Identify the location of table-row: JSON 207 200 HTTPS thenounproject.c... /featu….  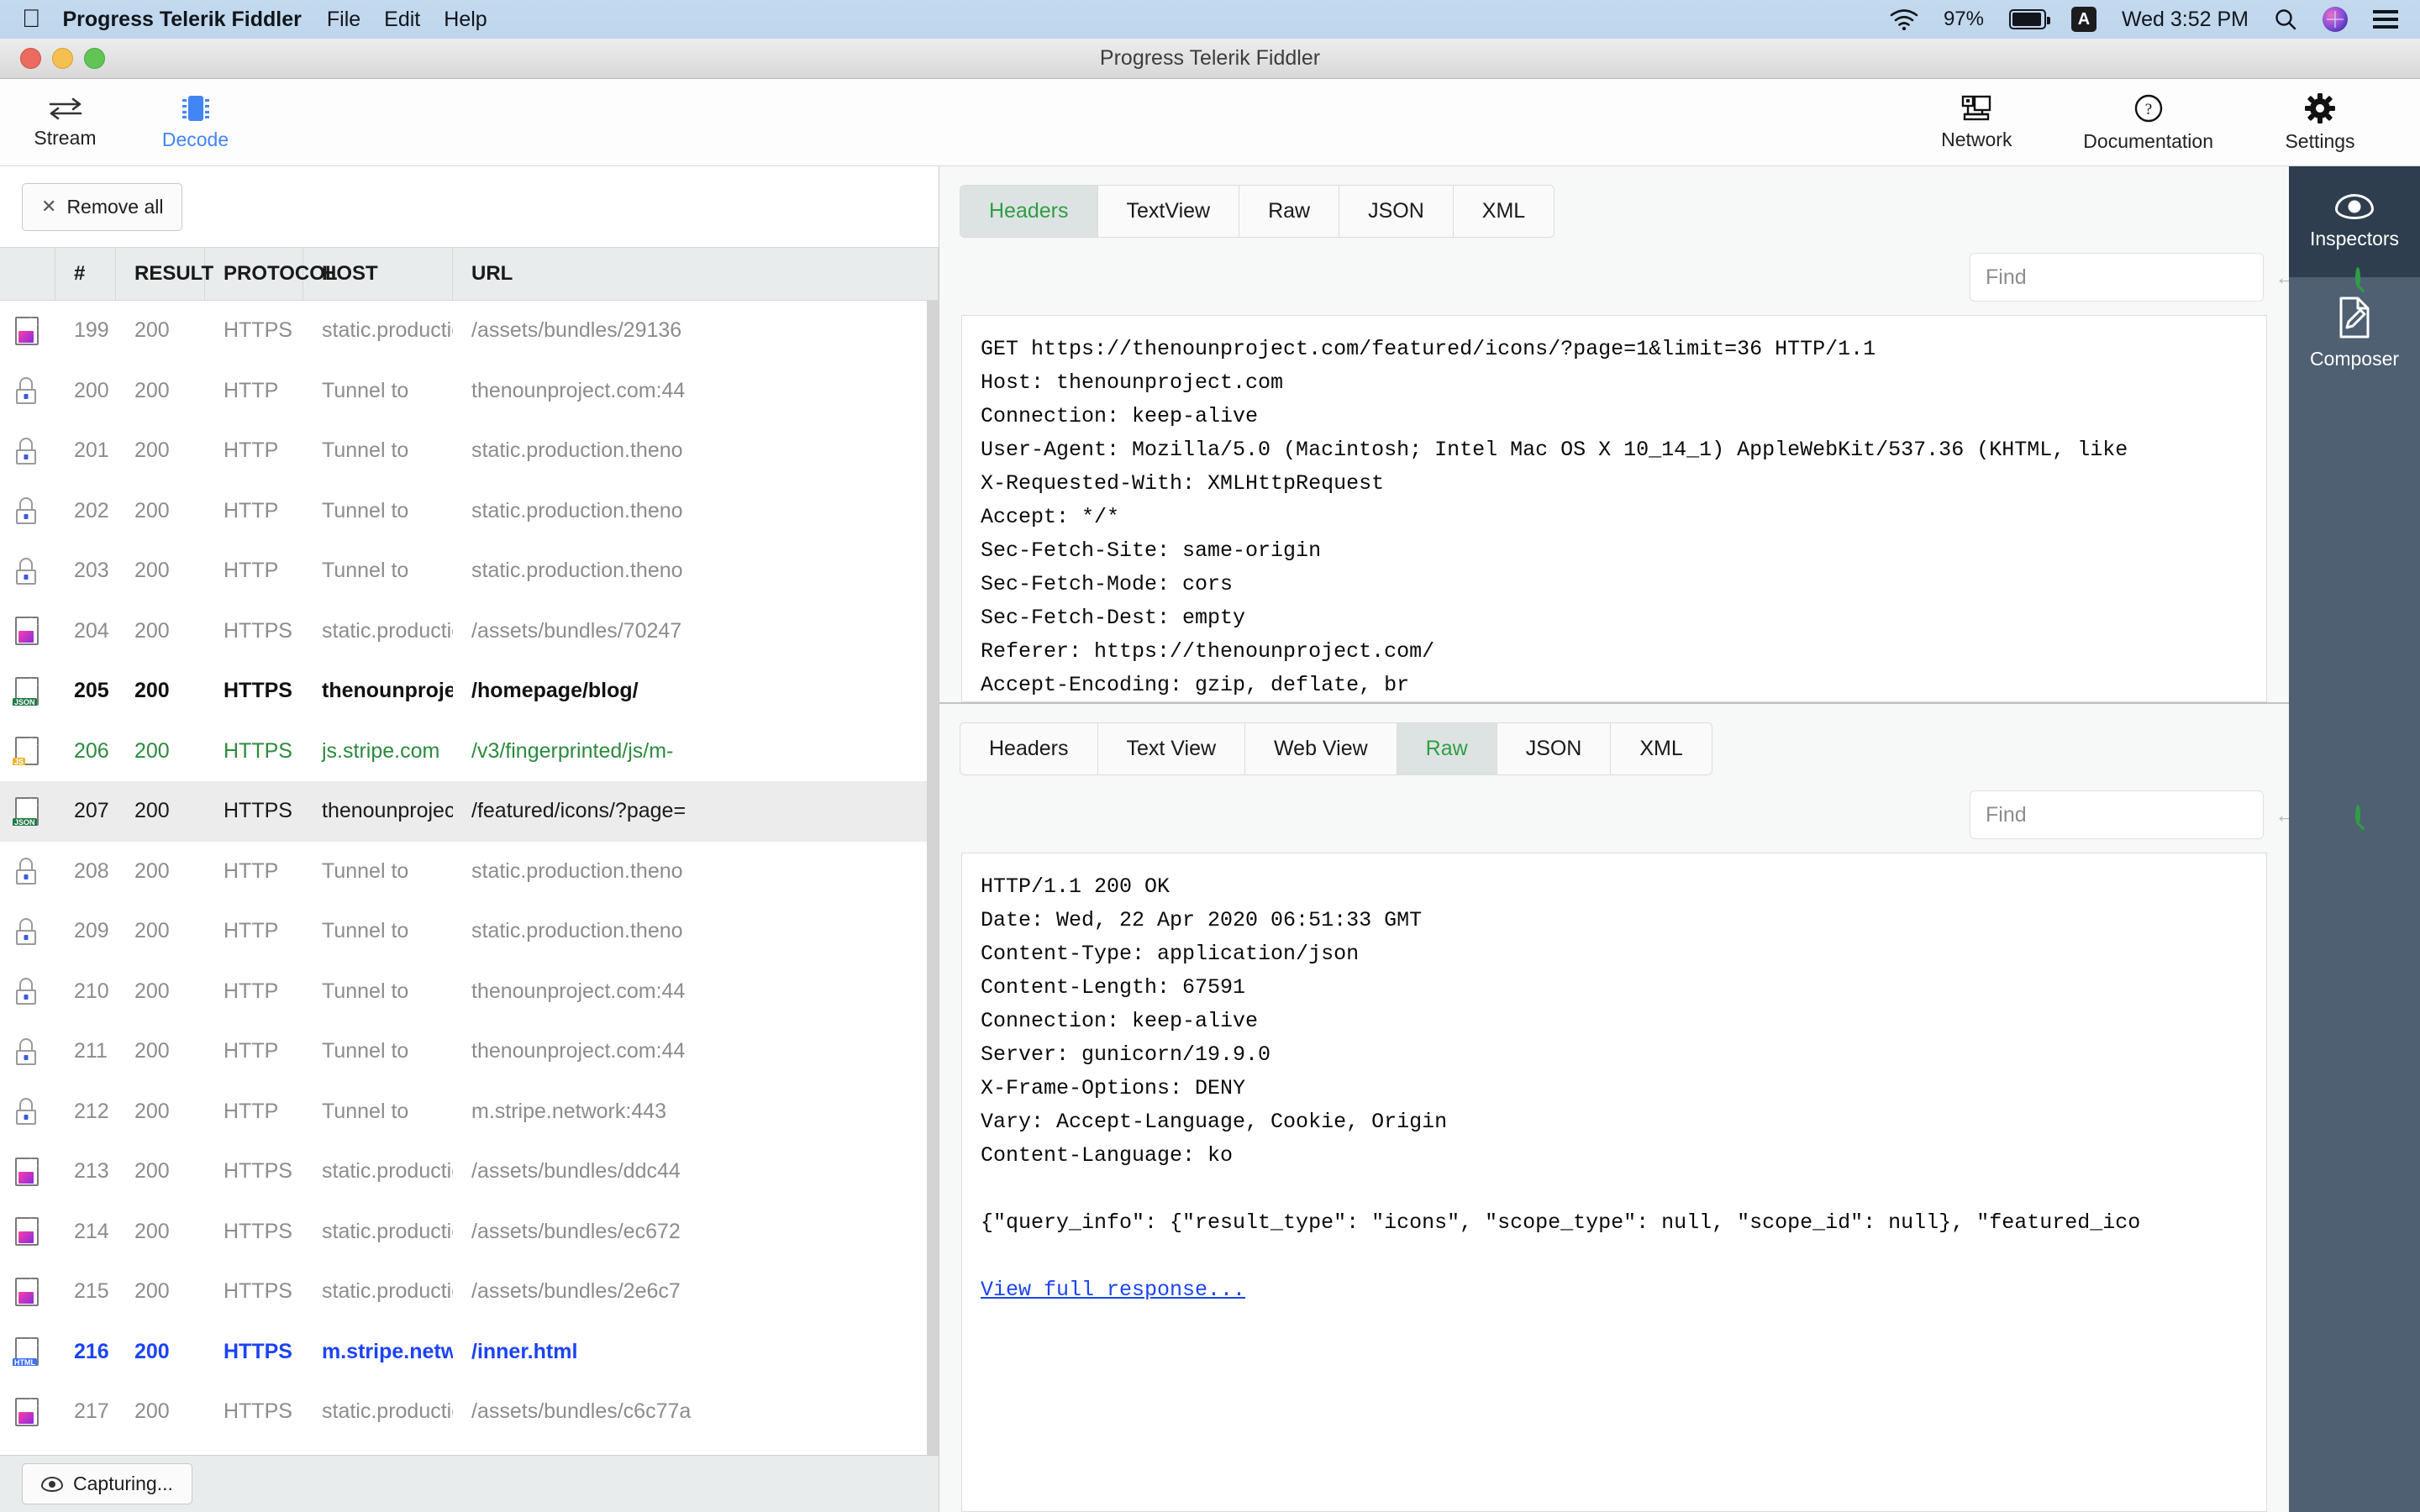
(469, 811).